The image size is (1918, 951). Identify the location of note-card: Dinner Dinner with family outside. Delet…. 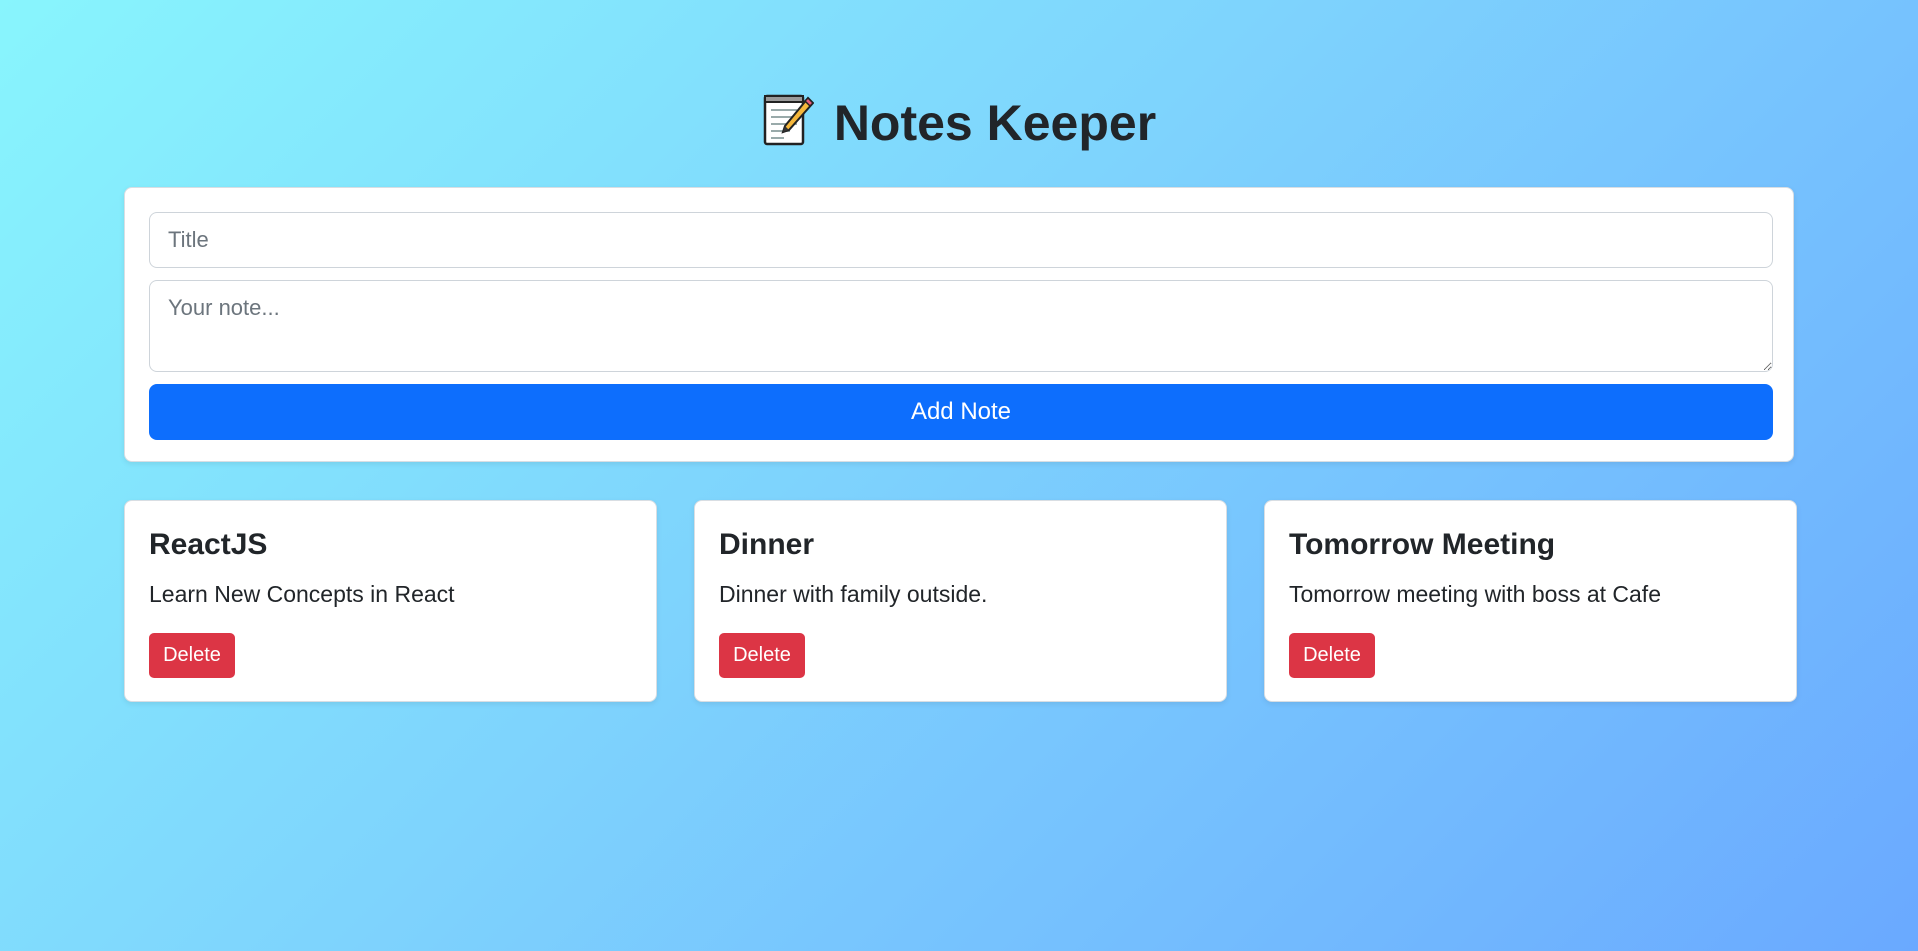
(960, 601).